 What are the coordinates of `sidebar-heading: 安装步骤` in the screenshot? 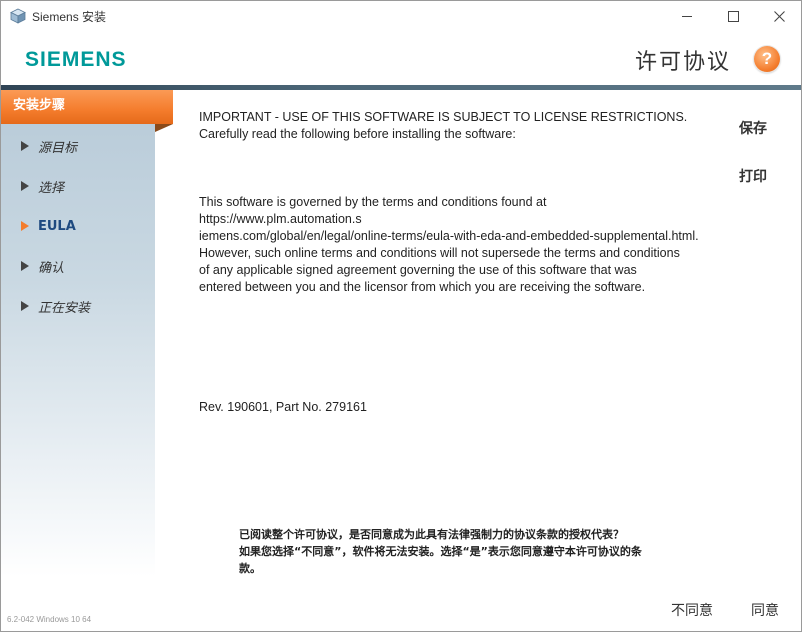 It's located at (87, 107).